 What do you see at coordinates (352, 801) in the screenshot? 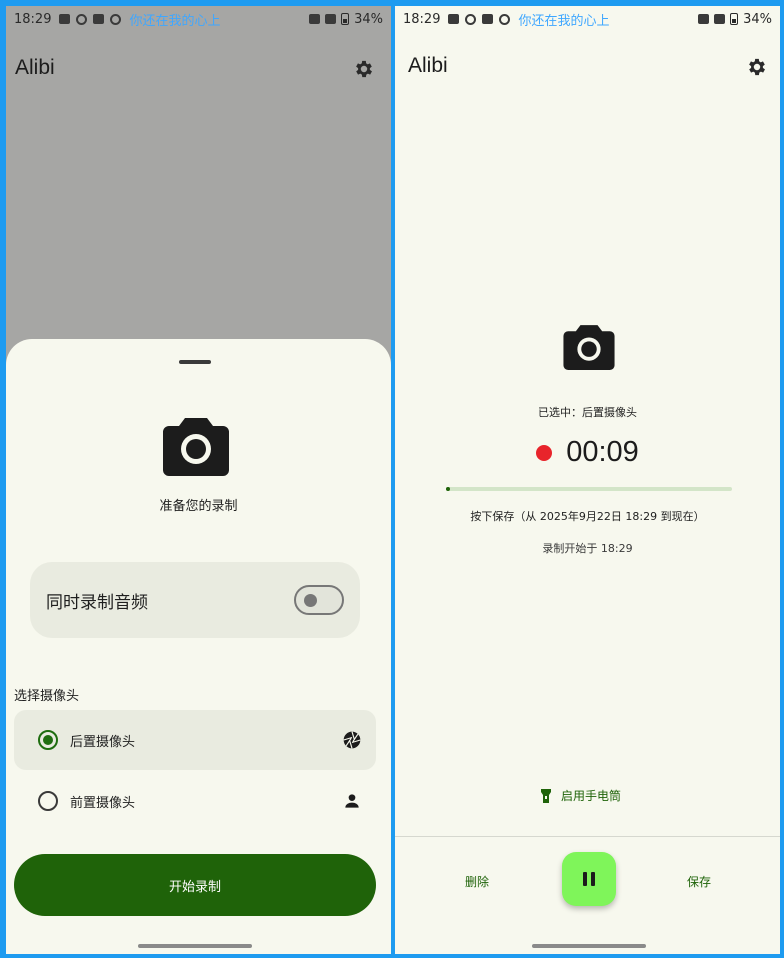
I see `person-icon` at bounding box center [352, 801].